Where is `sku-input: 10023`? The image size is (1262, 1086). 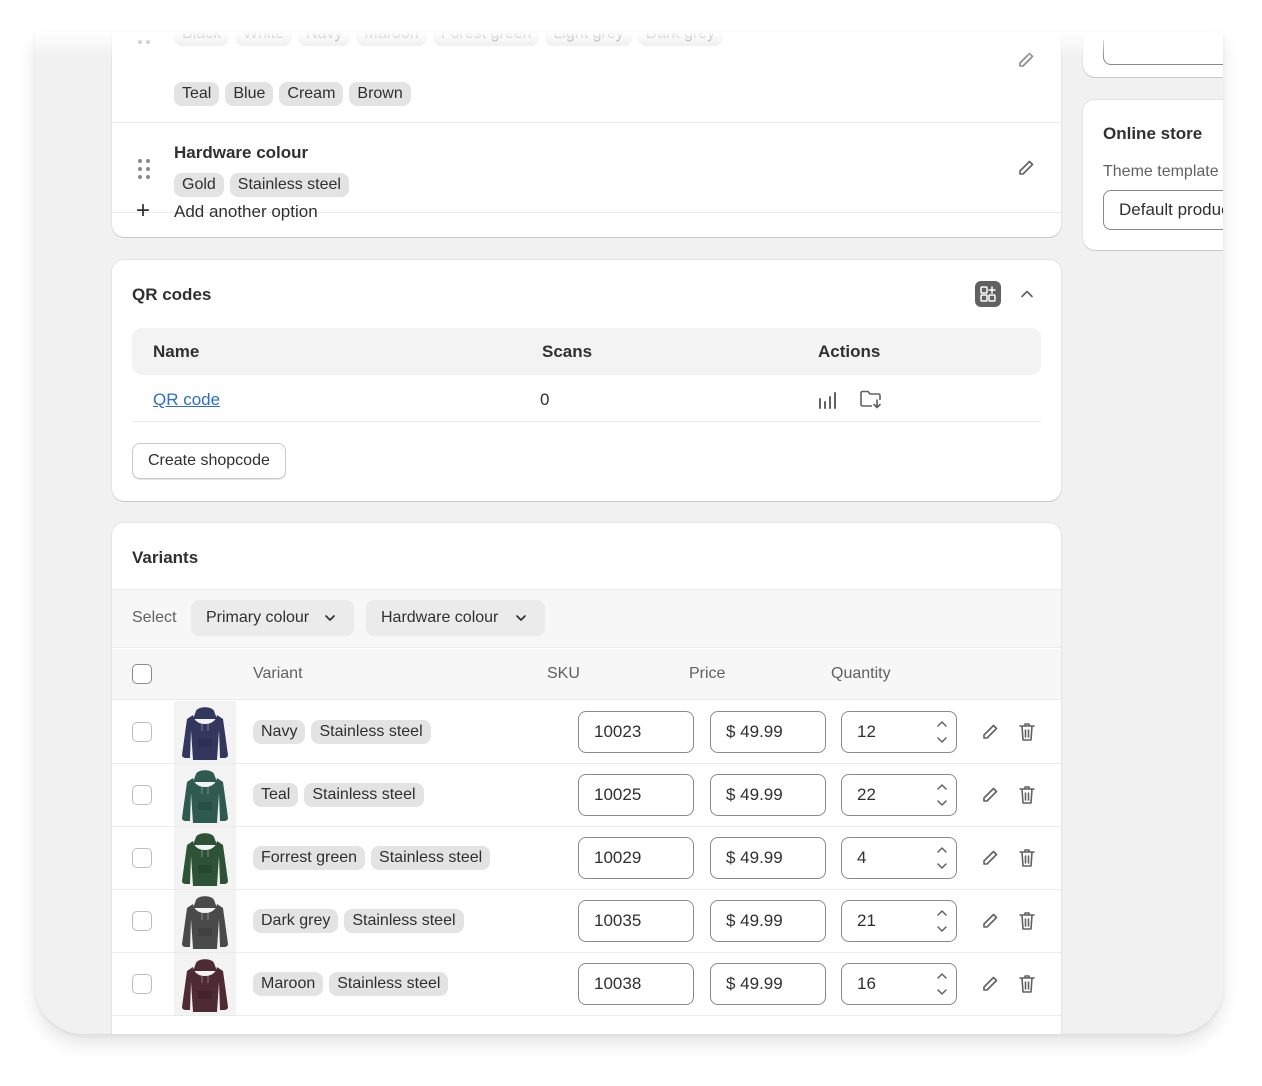 sku-input: 10023 is located at coordinates (636, 732).